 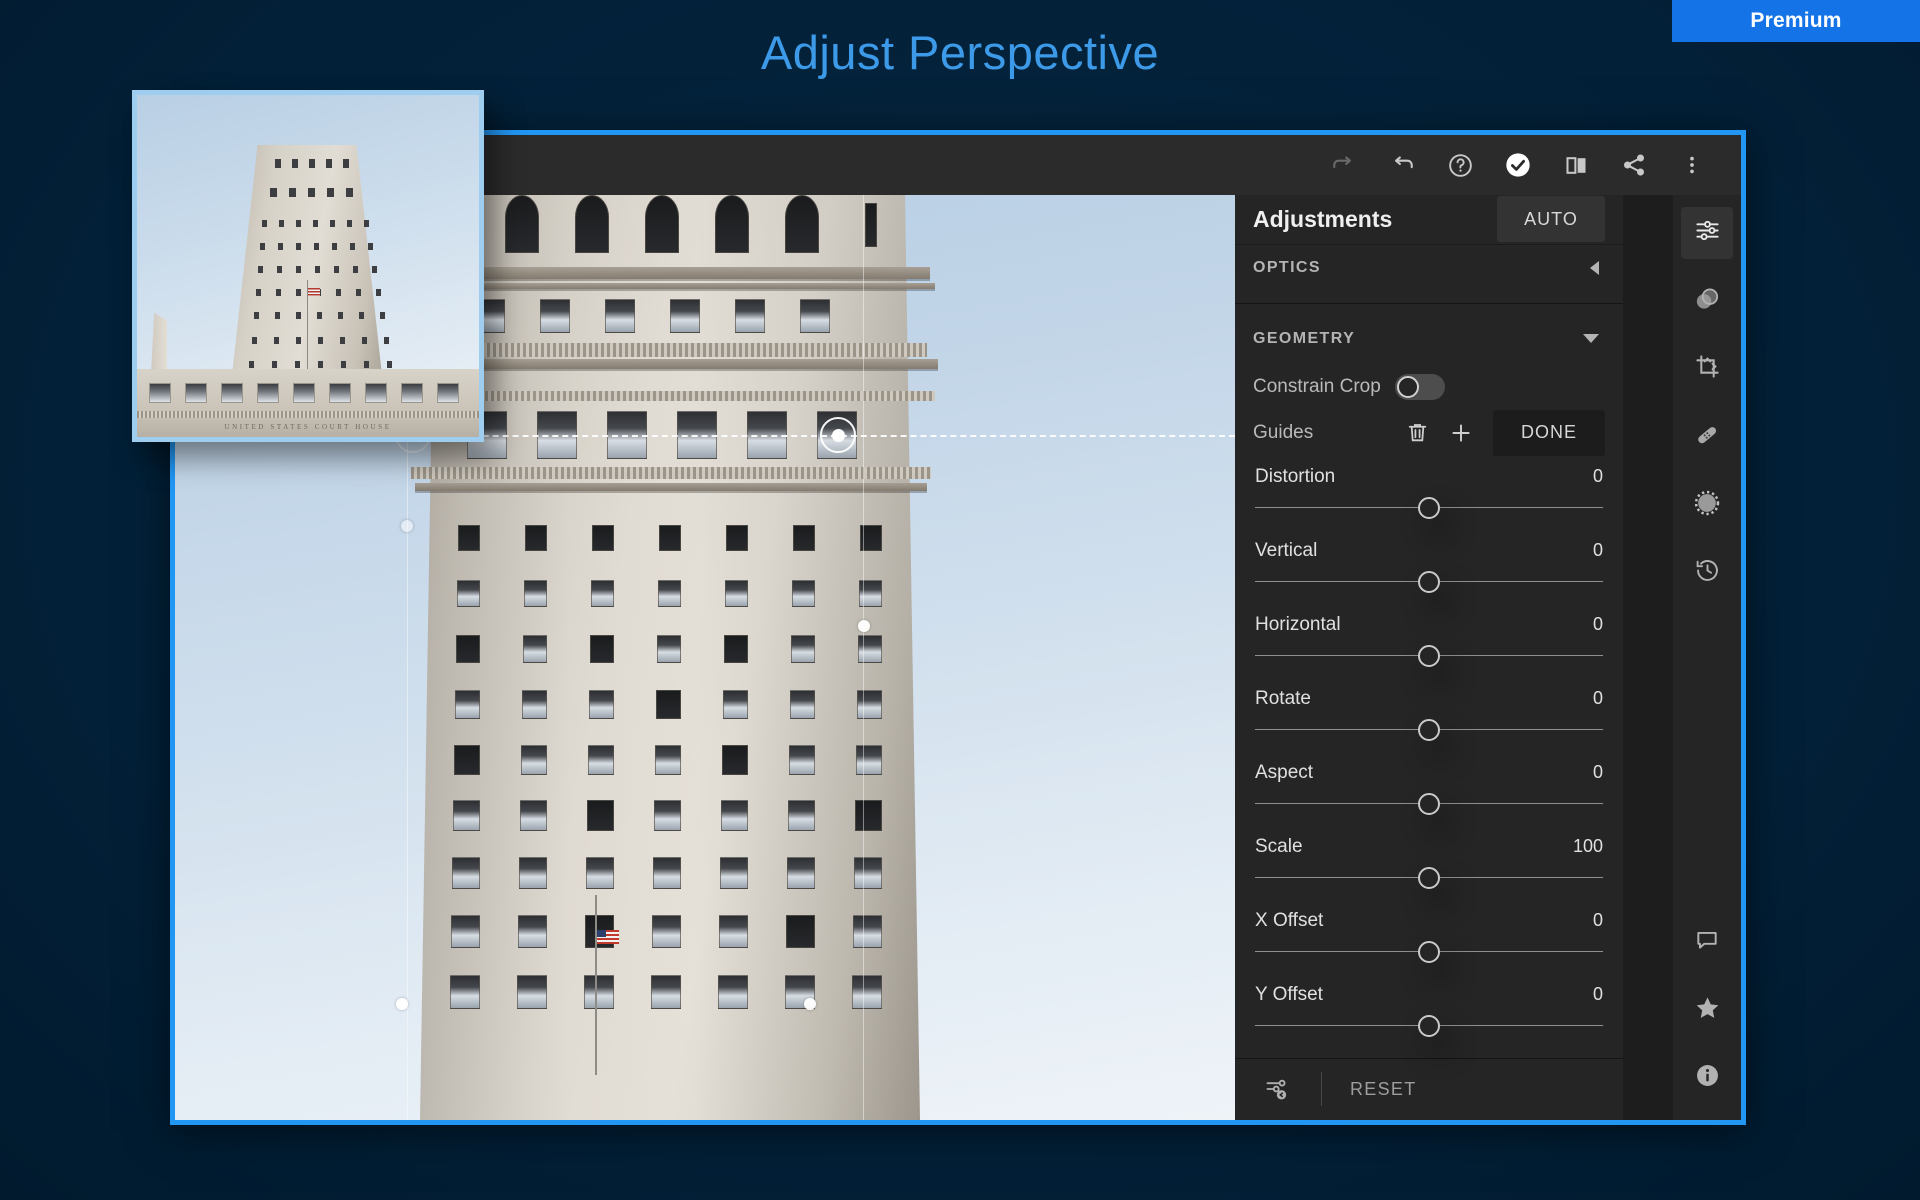 I want to click on healing-brush-icon, so click(x=1707, y=437).